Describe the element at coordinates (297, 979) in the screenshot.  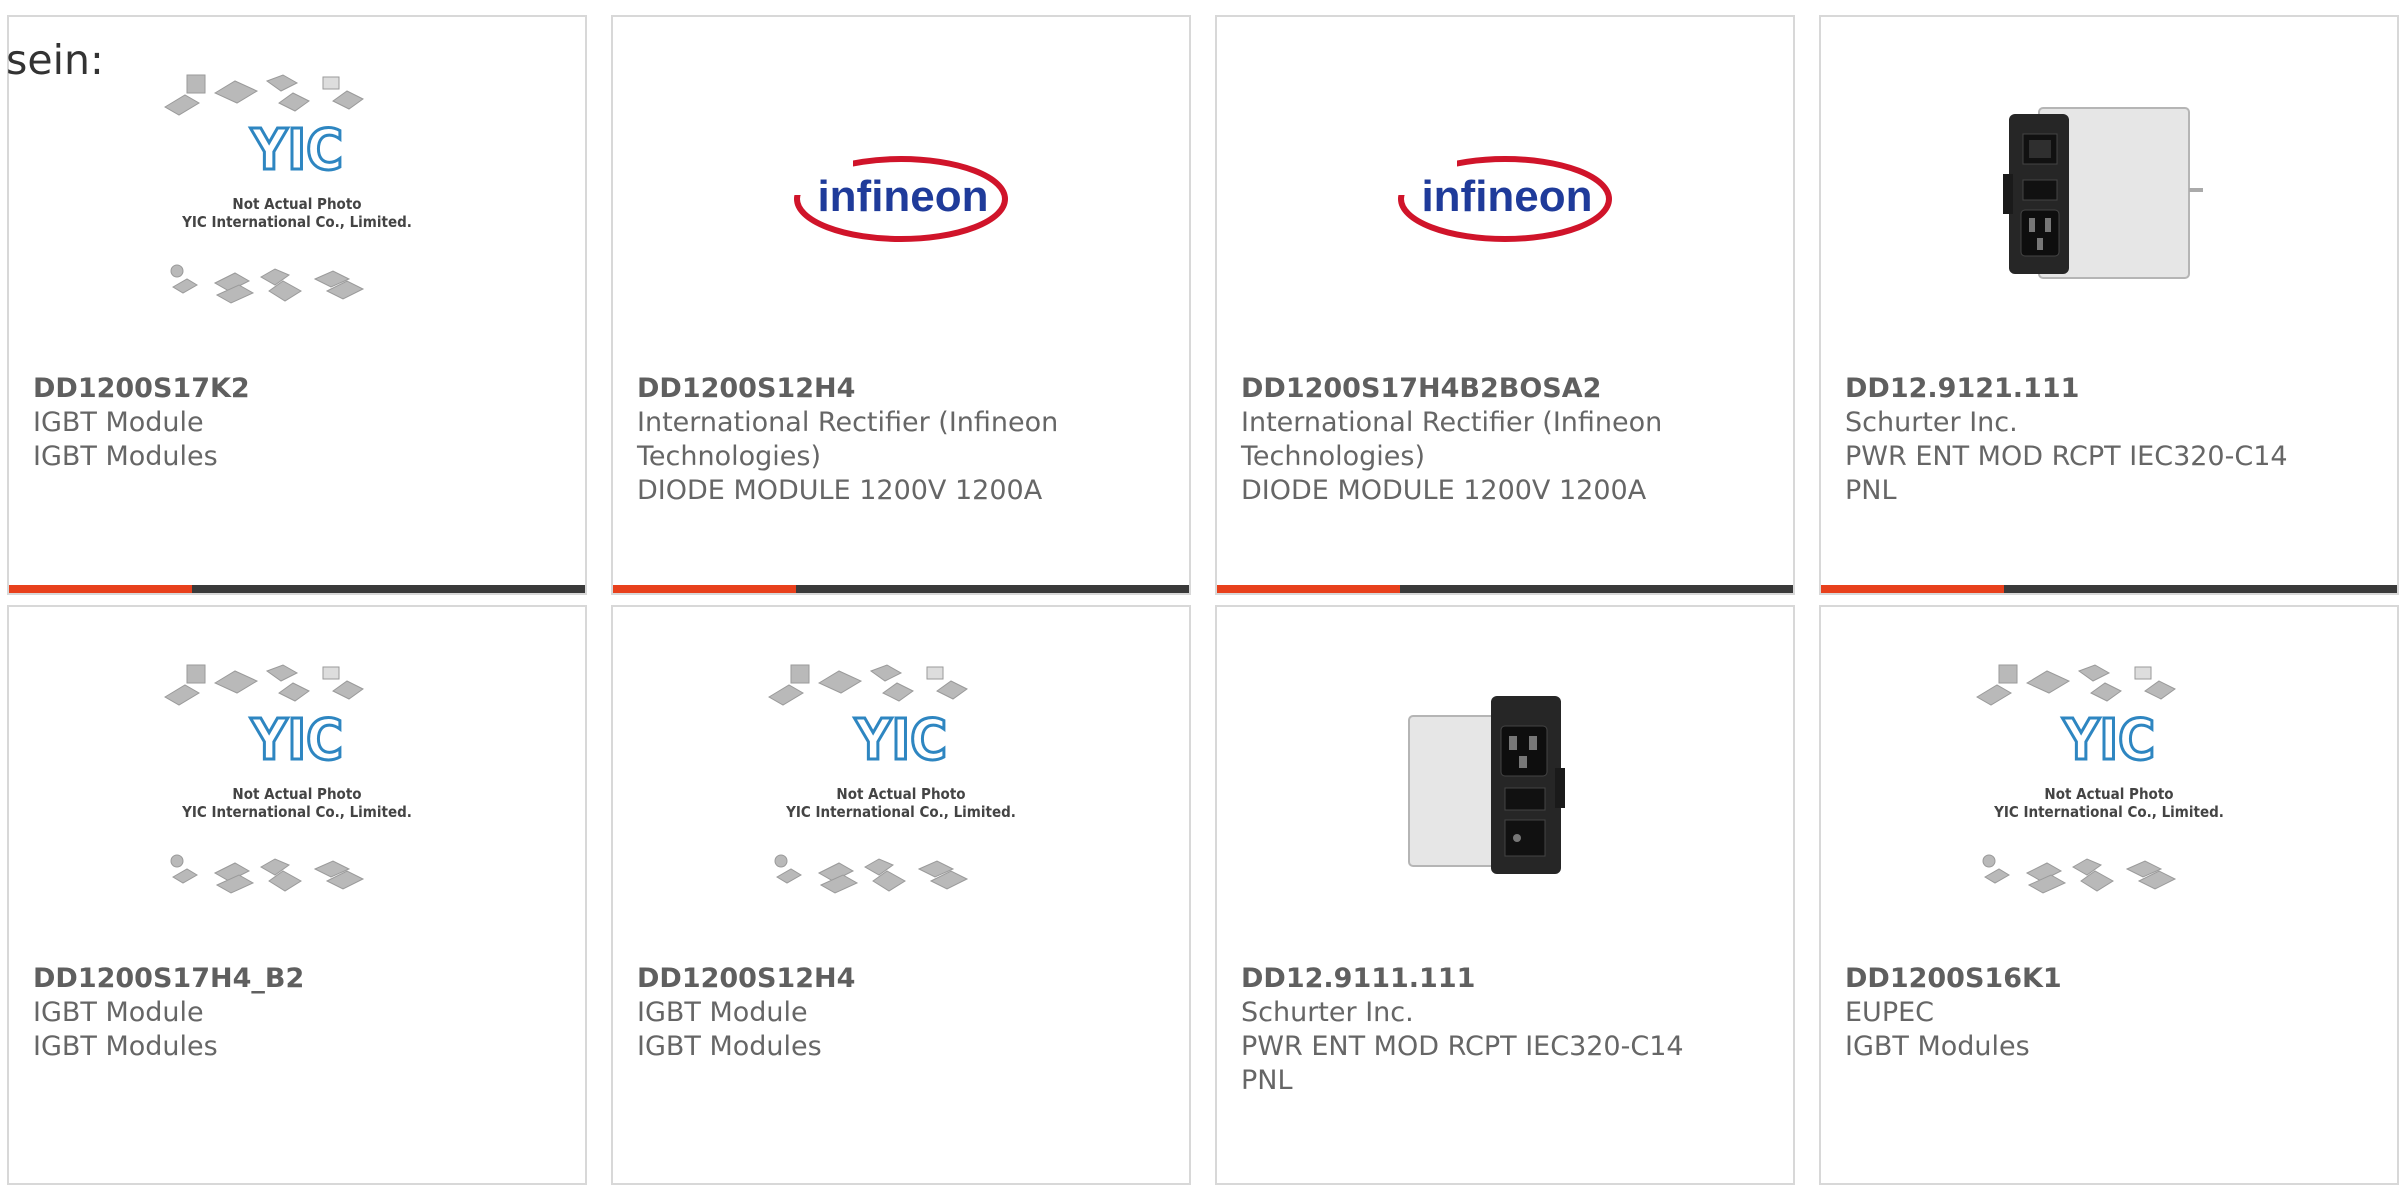
I see `part-number-link: DD1200S17H4_B2` at that location.